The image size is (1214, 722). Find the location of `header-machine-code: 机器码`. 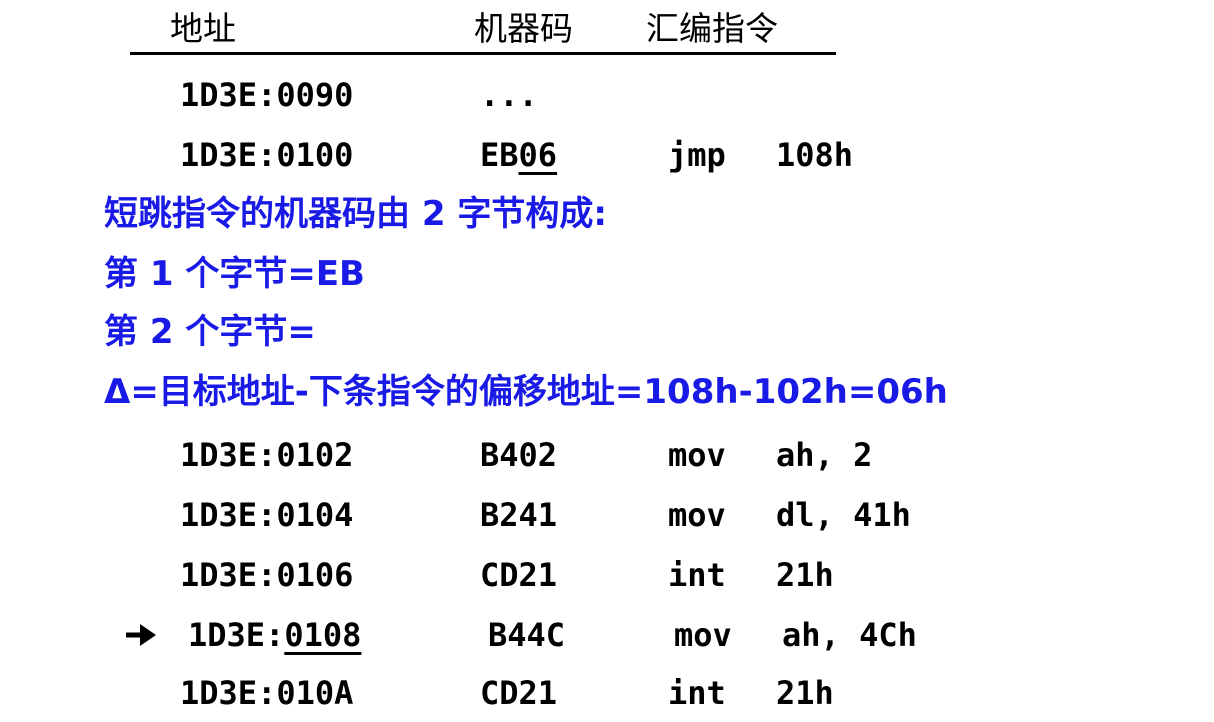

header-machine-code: 机器码 is located at coordinates (523, 28).